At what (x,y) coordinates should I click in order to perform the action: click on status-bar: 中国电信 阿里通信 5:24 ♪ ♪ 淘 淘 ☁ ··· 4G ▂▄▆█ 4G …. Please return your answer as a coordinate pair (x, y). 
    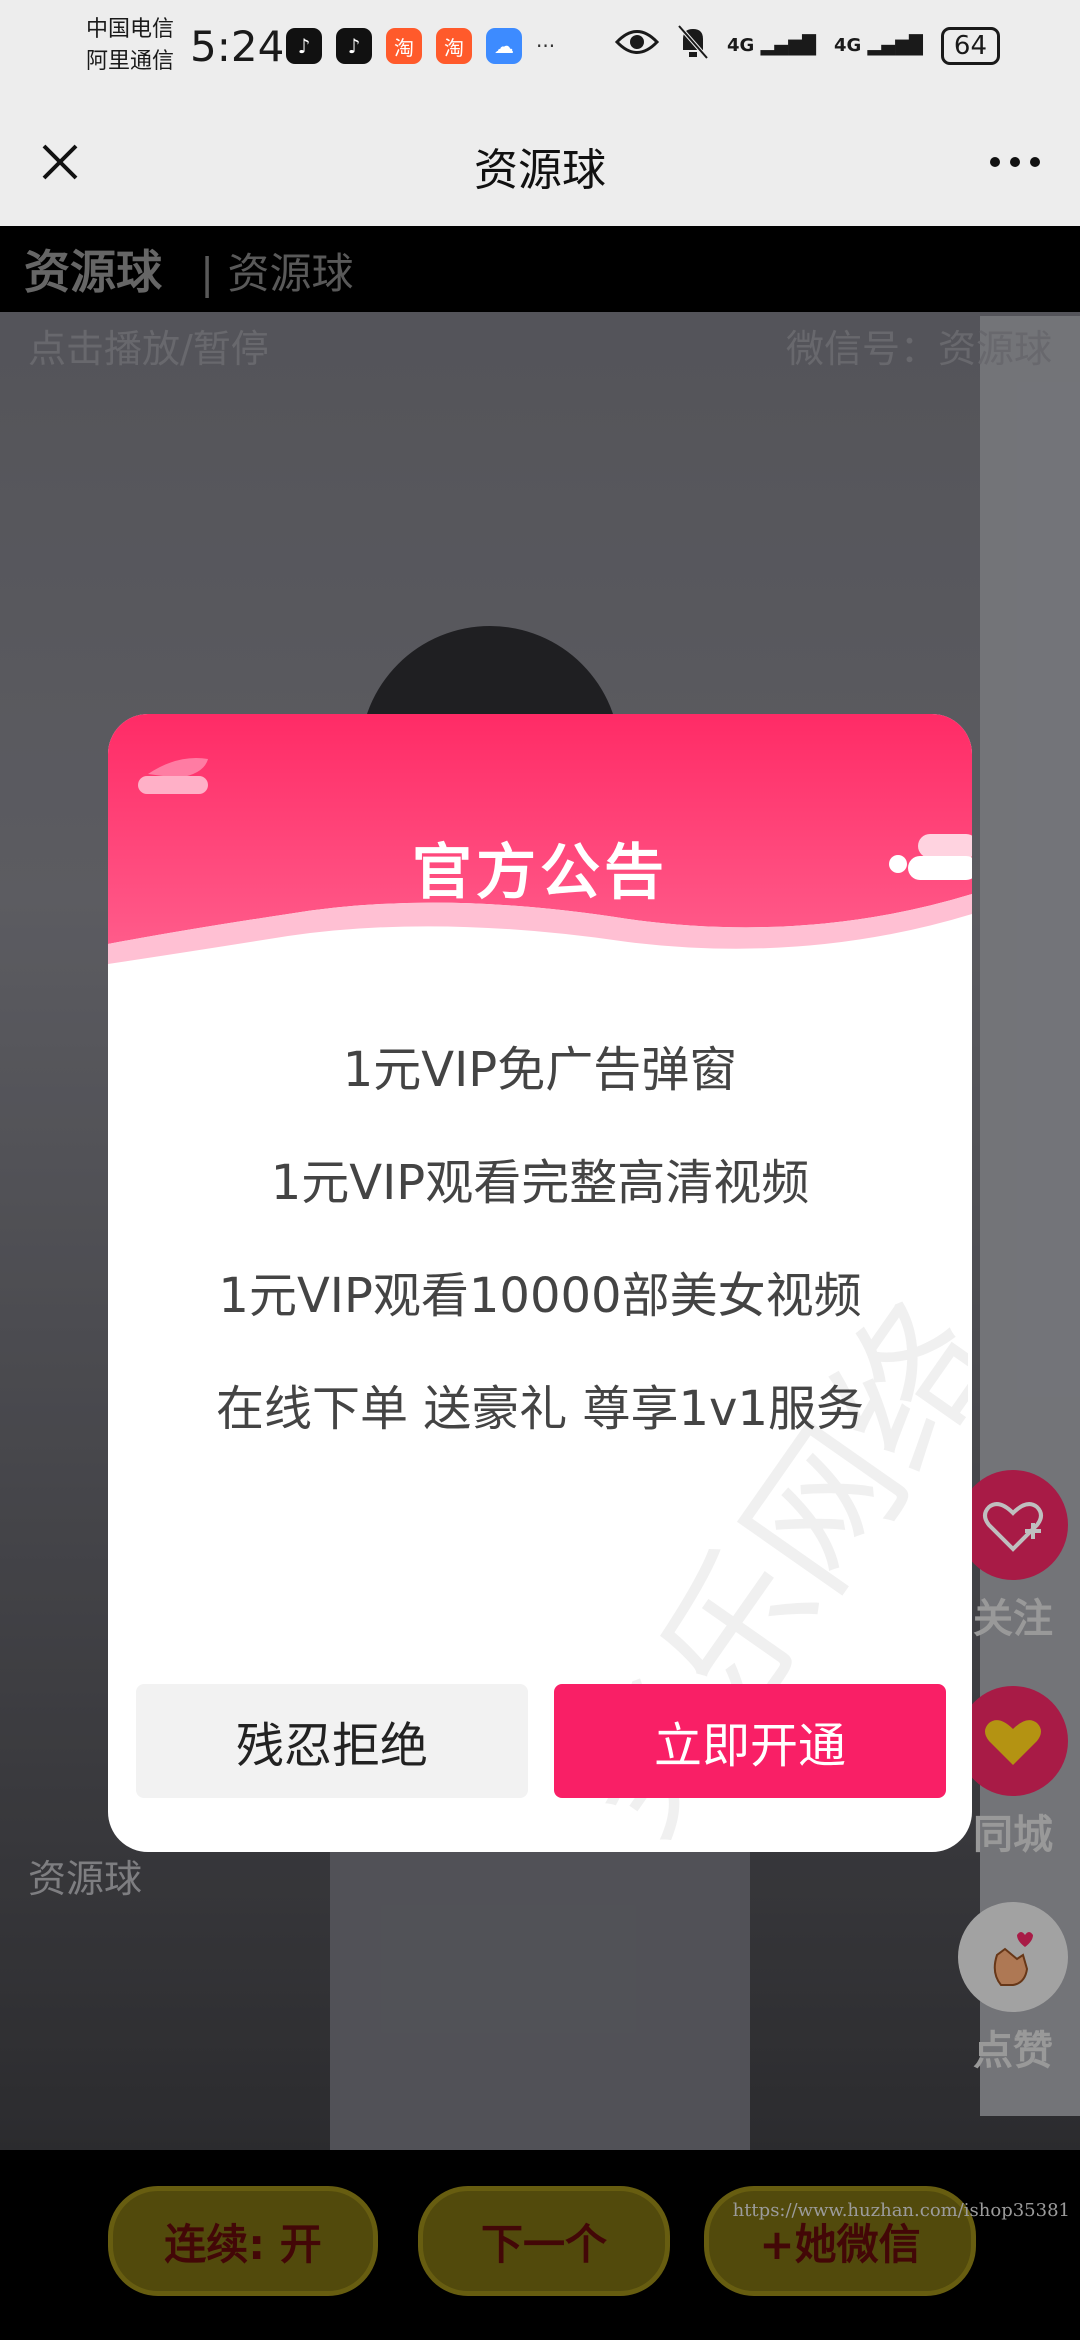
    Looking at the image, I should click on (540, 49).